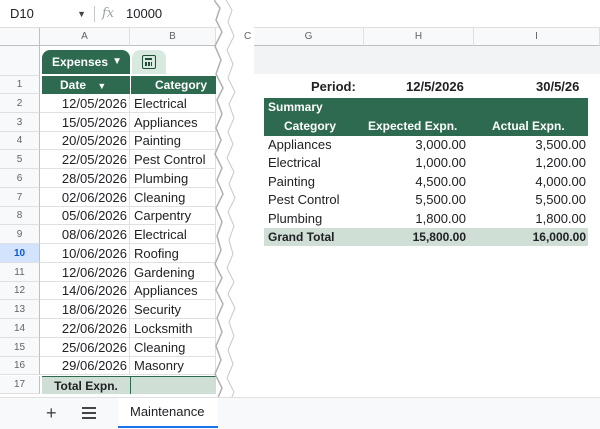 The image size is (600, 429). What do you see at coordinates (20, 37) in the screenshot?
I see `select-all-corner` at bounding box center [20, 37].